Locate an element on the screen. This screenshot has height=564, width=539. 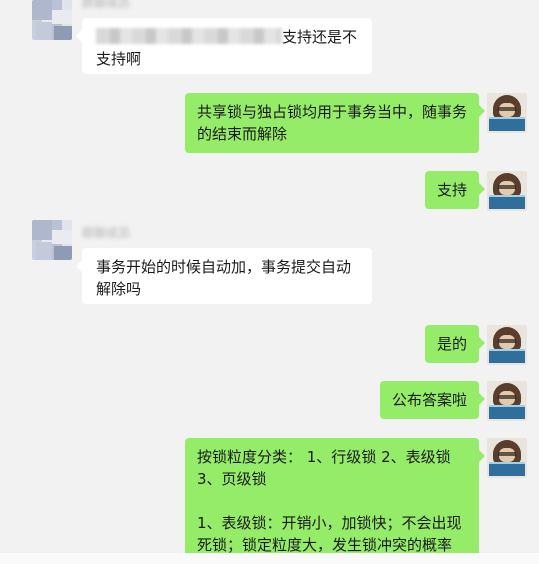
message-text: 支持 is located at coordinates (451, 190).